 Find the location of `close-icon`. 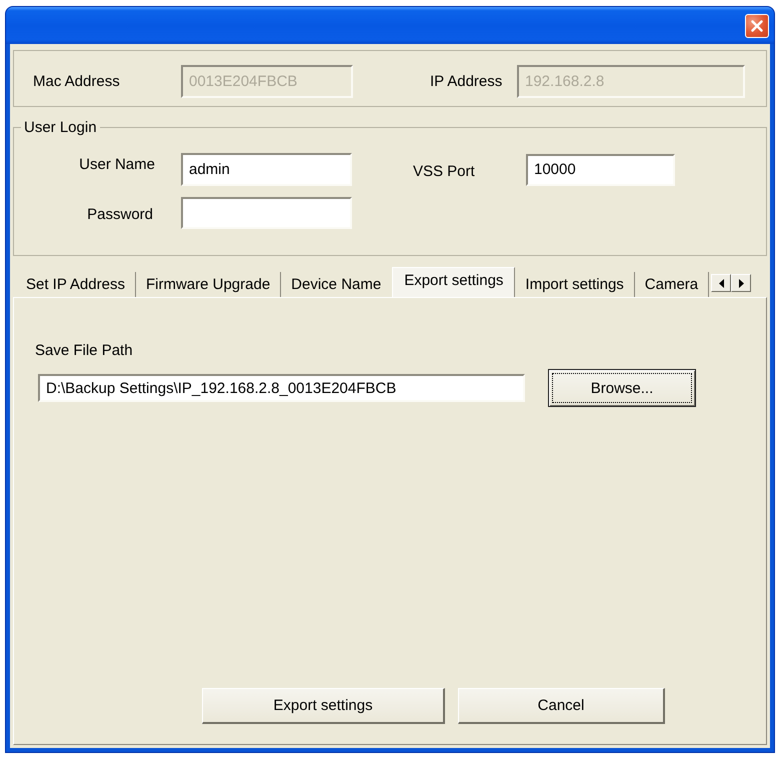

close-icon is located at coordinates (757, 26).